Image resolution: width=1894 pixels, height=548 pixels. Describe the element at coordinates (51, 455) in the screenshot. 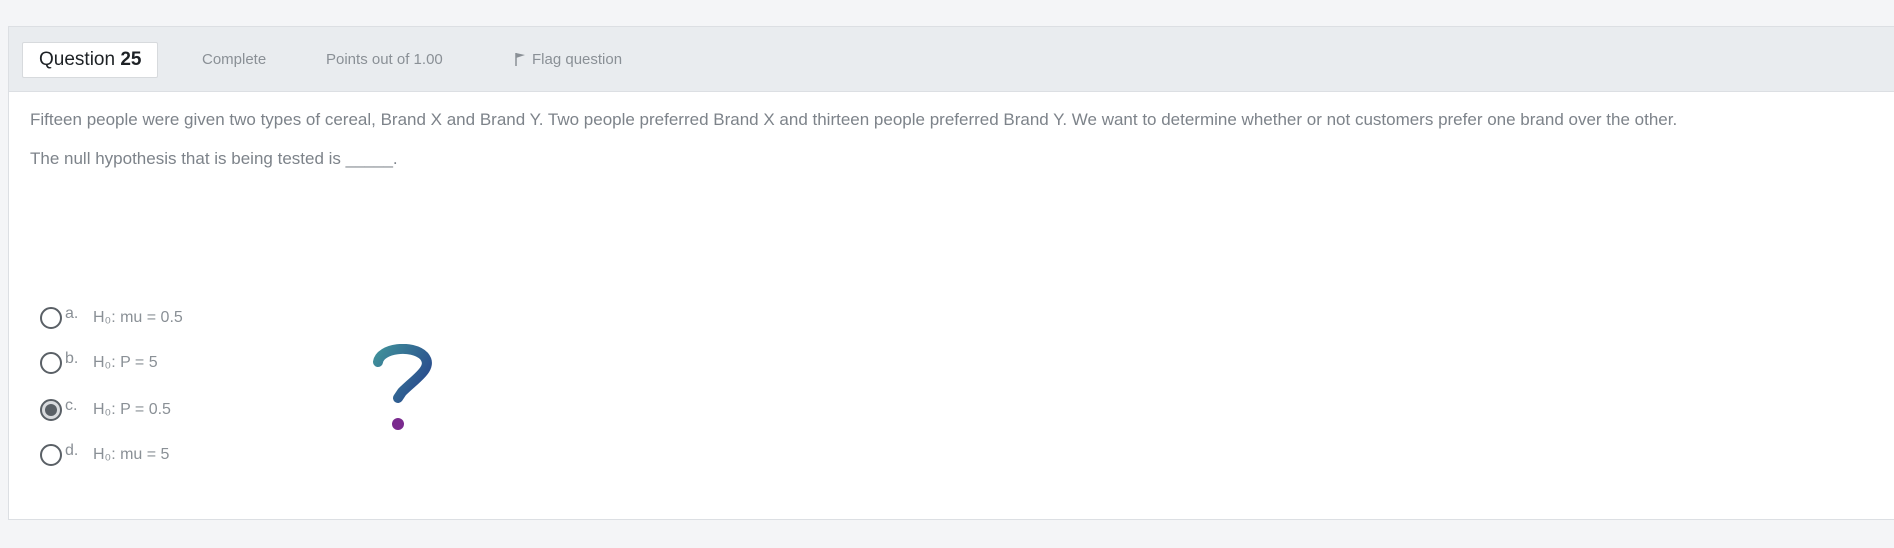

I see `radio-button-d` at that location.